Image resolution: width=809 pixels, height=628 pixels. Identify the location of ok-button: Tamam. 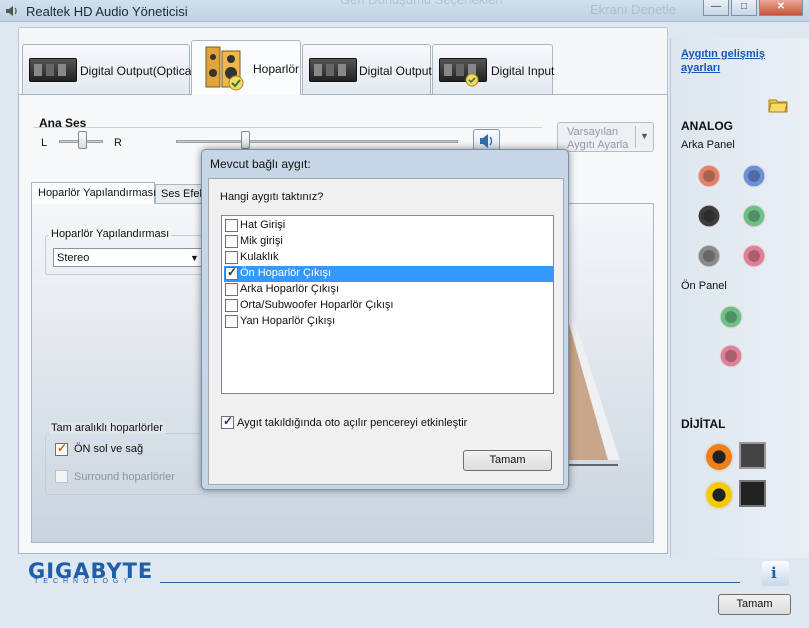
(754, 604).